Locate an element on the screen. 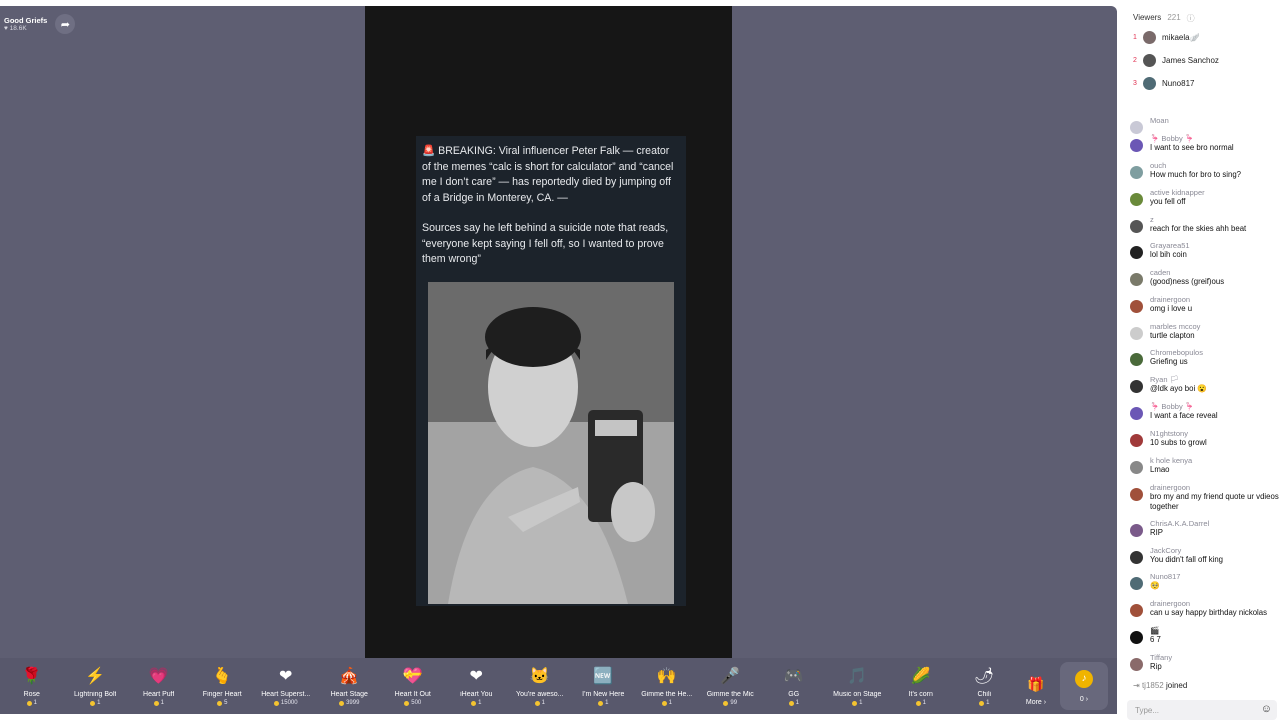  top-viewer-row: 3 Nuno817 is located at coordinates (1163, 83).